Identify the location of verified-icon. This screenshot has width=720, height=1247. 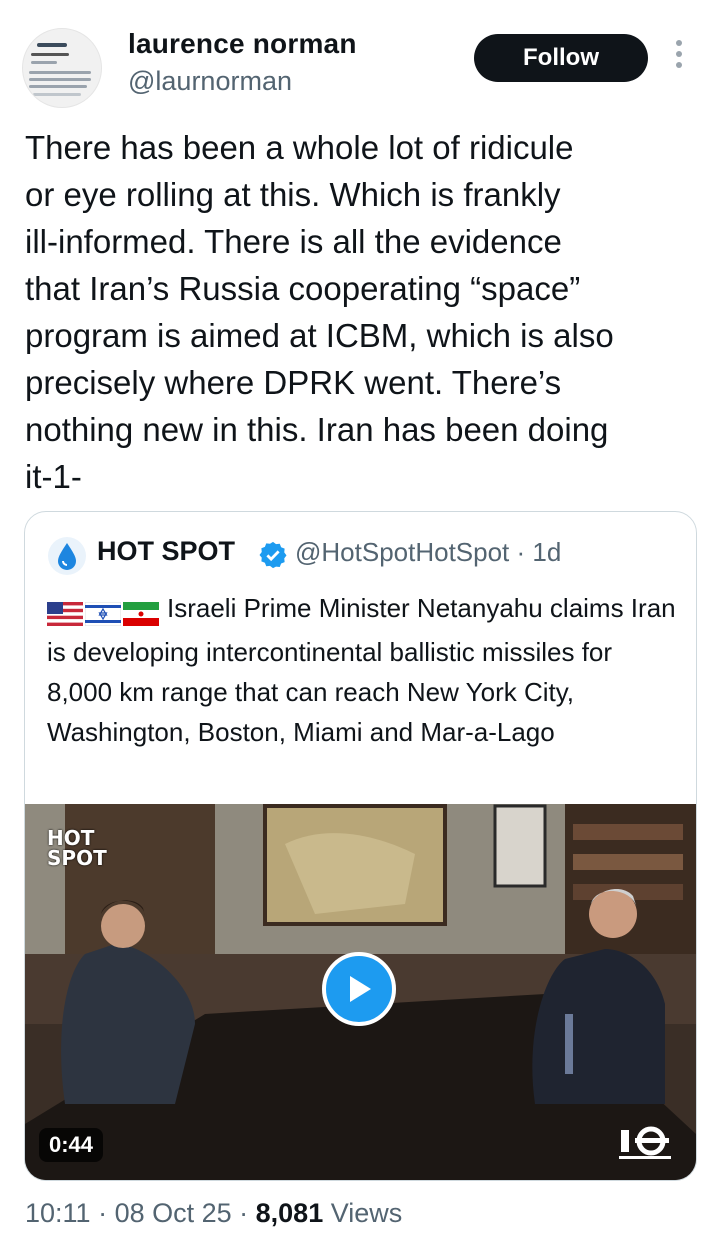
(273, 555).